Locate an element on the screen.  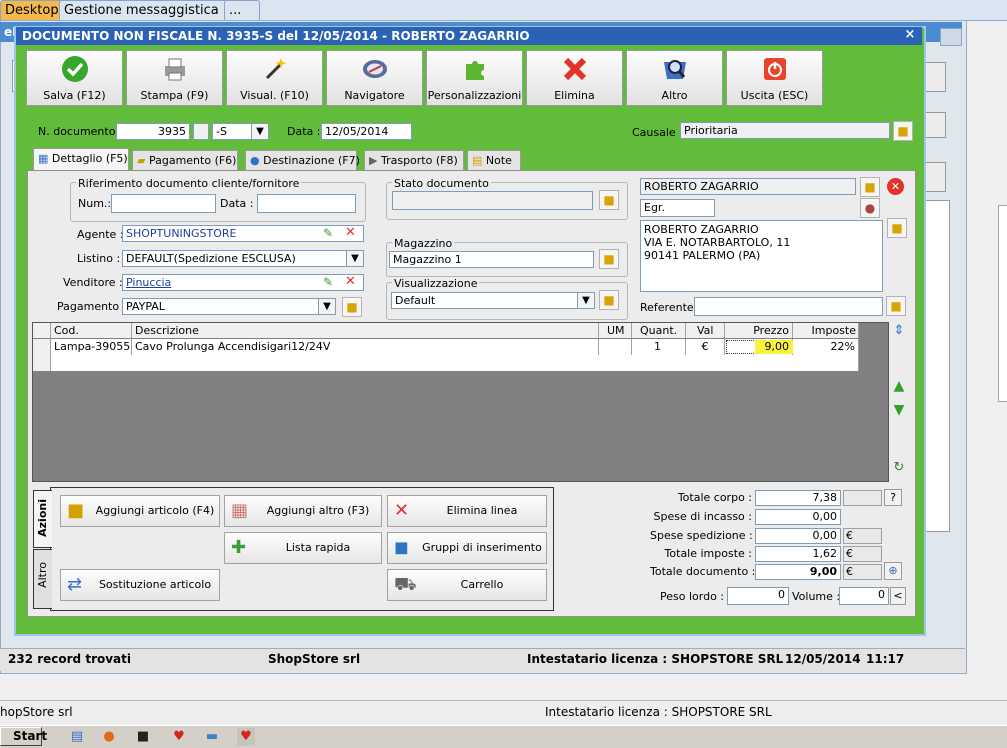
tab-trasporto: ▶ Trasporto (F8) is located at coordinates (414, 160).